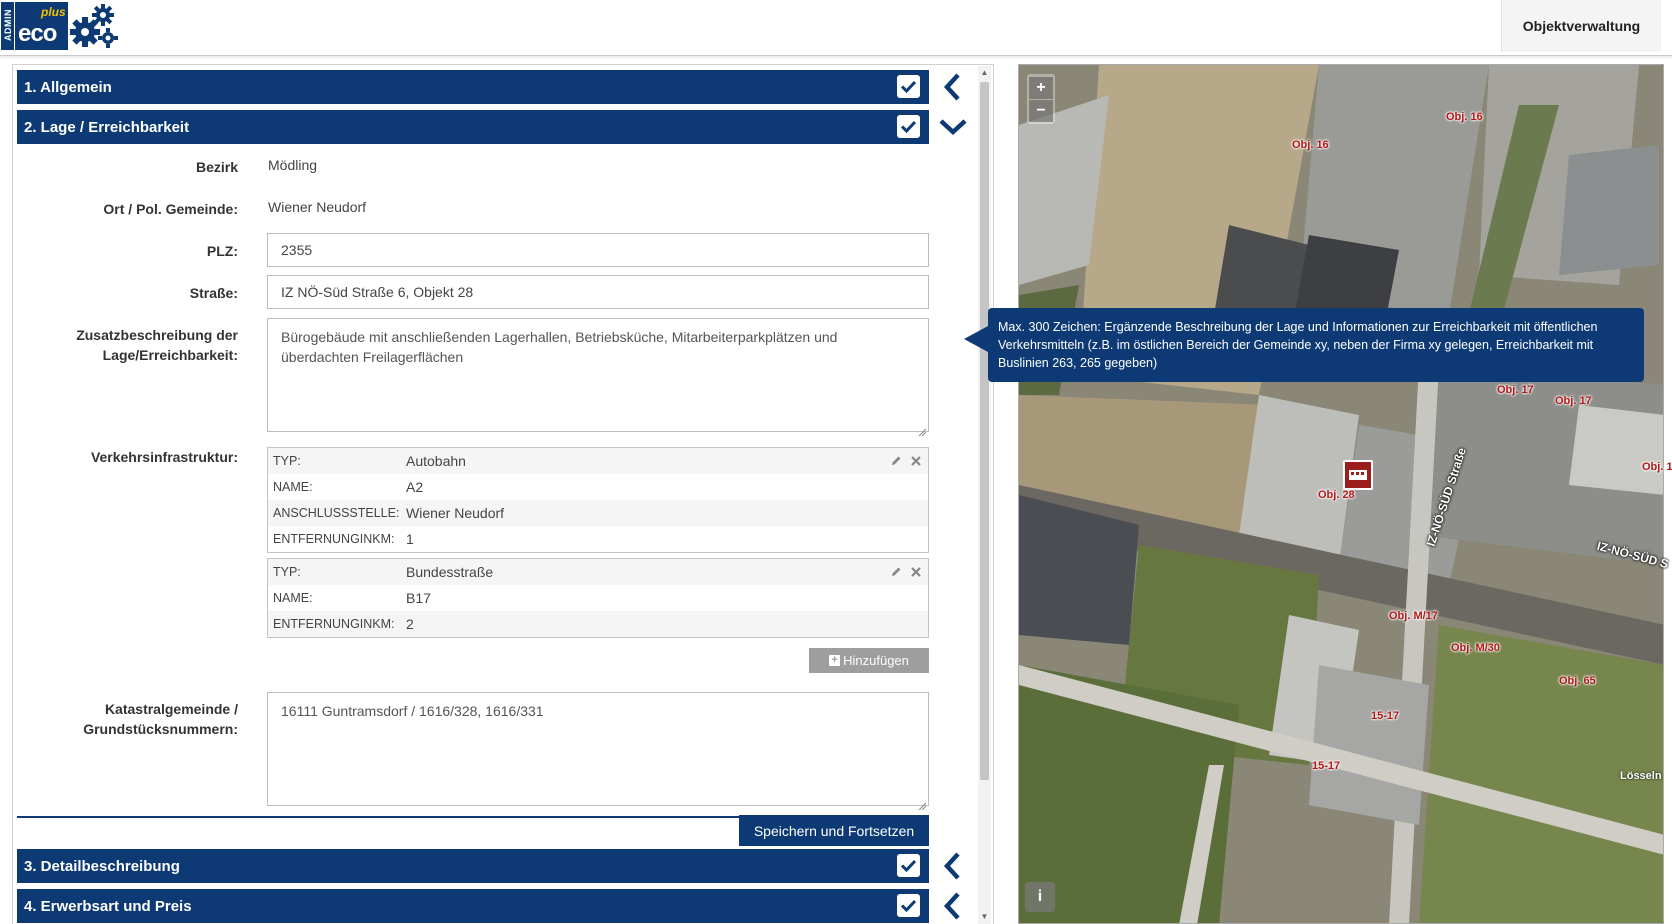 This screenshot has width=1672, height=924. I want to click on infra-row: NAME: B17, so click(352, 598).